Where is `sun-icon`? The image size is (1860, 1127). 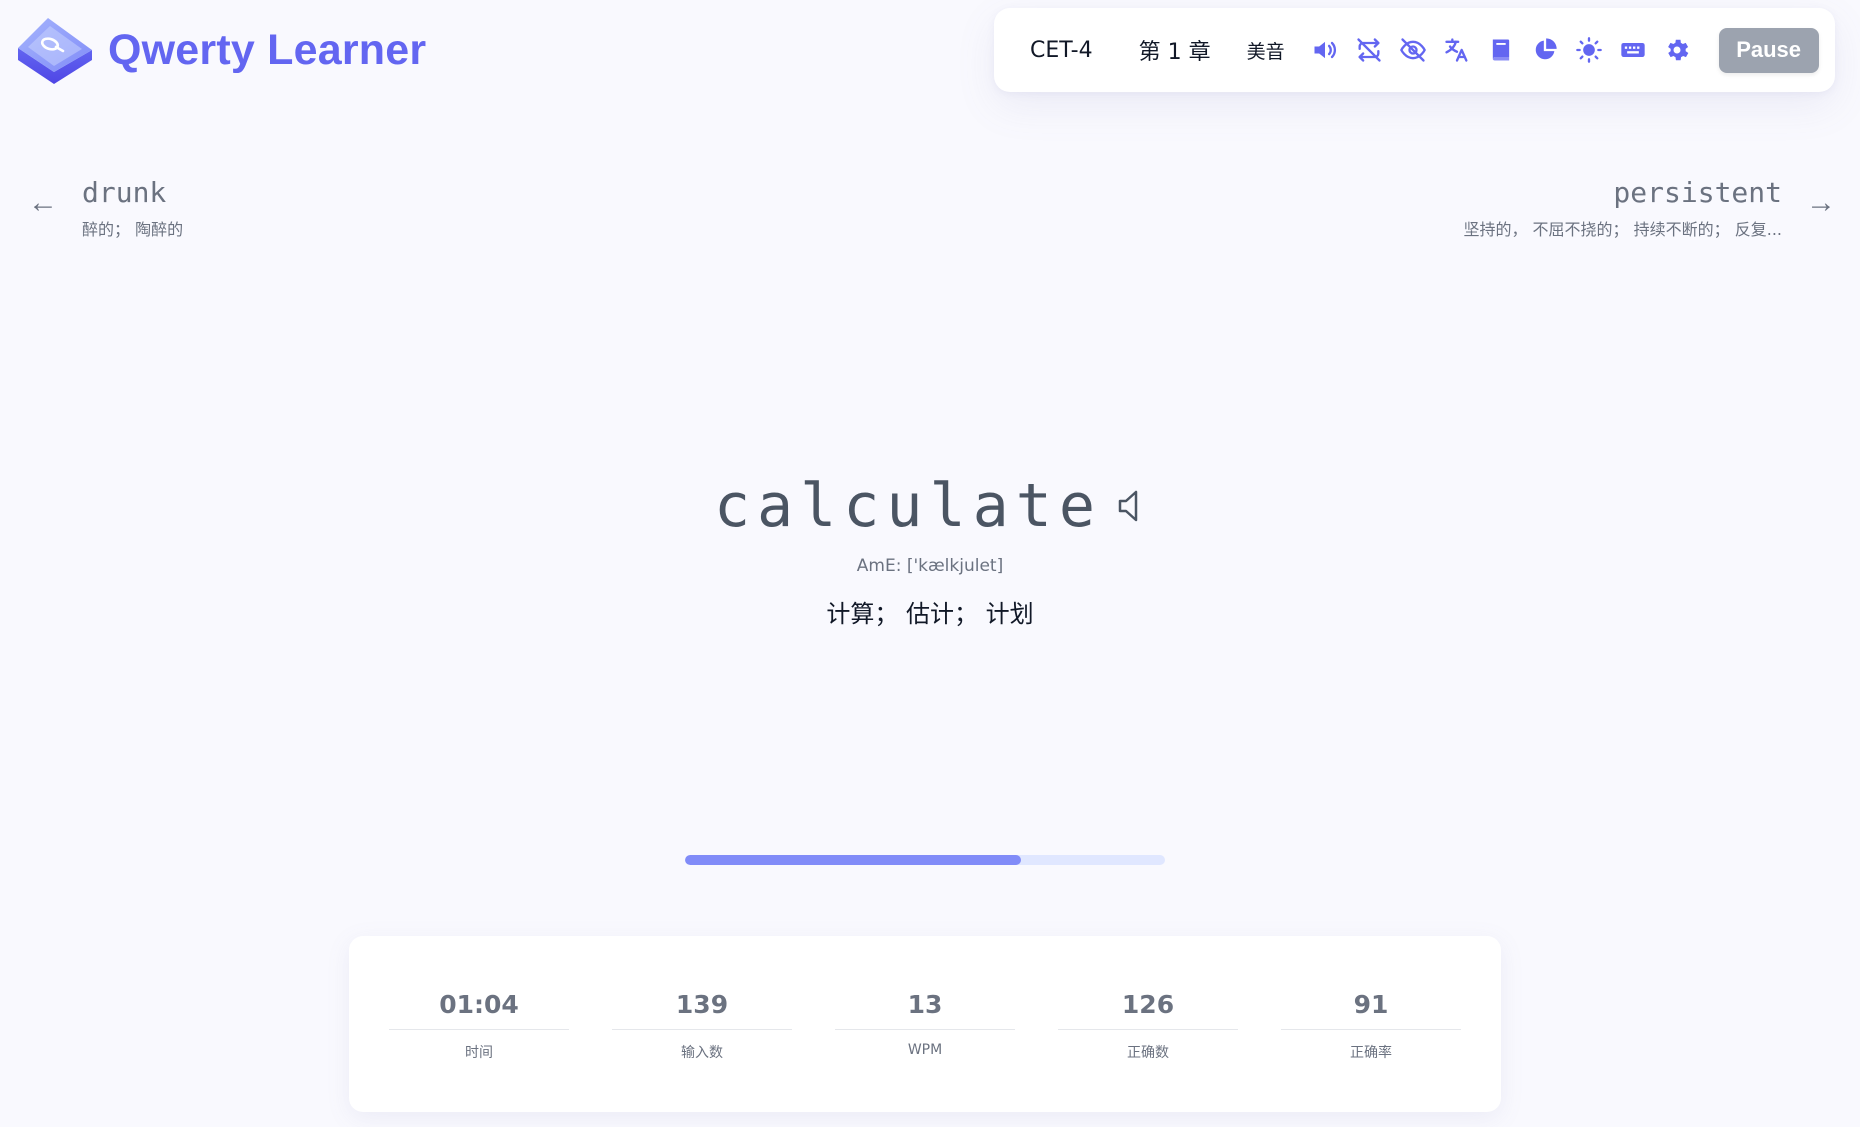
sun-icon is located at coordinates (1589, 50).